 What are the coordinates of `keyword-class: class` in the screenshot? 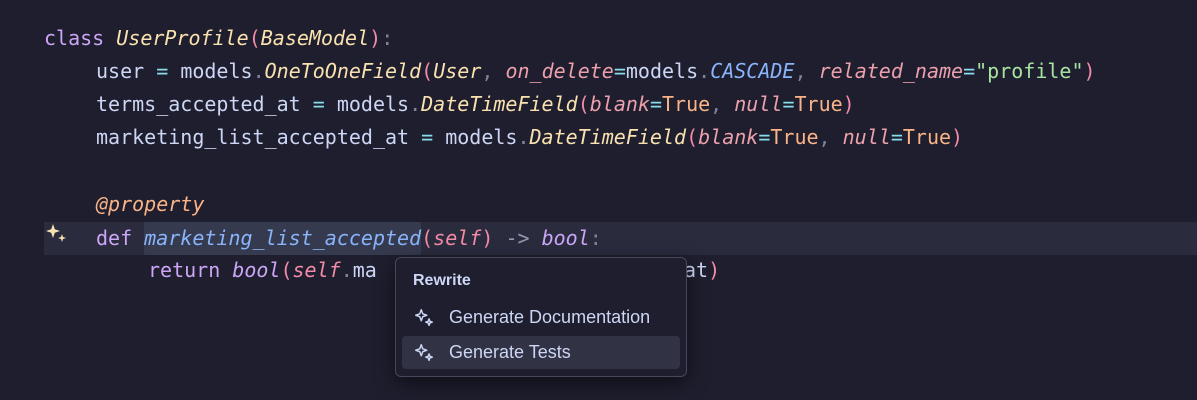 It's located at (74, 38).